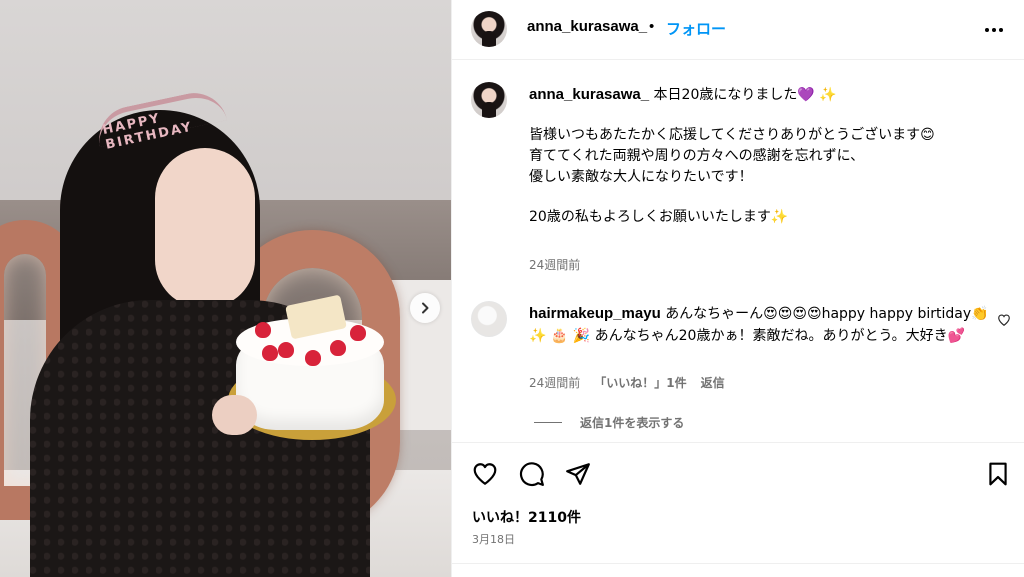  I want to click on caption-line-3: 育ててくれた両親や周りの方々への感謝を忘れずに、, so click(697, 156).